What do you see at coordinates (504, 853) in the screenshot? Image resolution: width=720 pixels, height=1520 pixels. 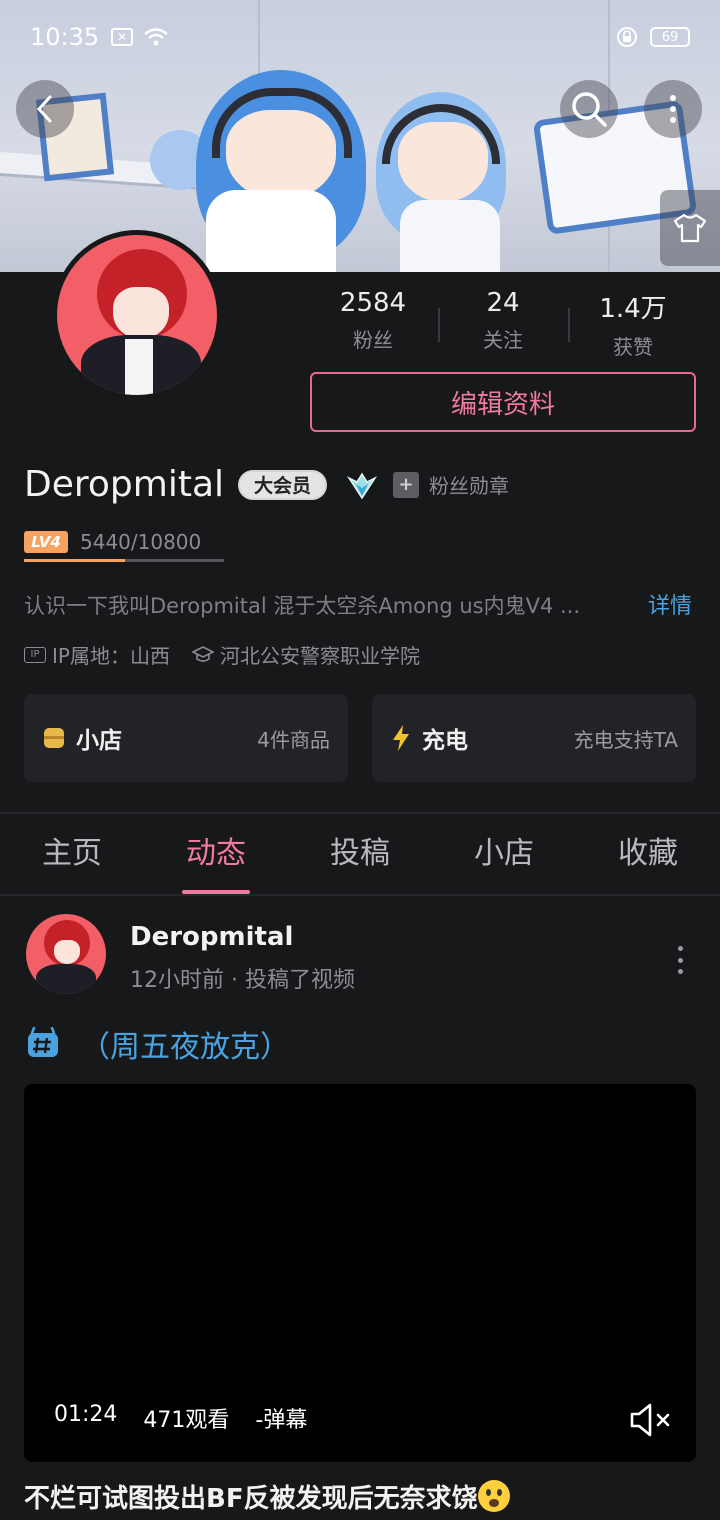 I see `tab-shop: 小店` at bounding box center [504, 853].